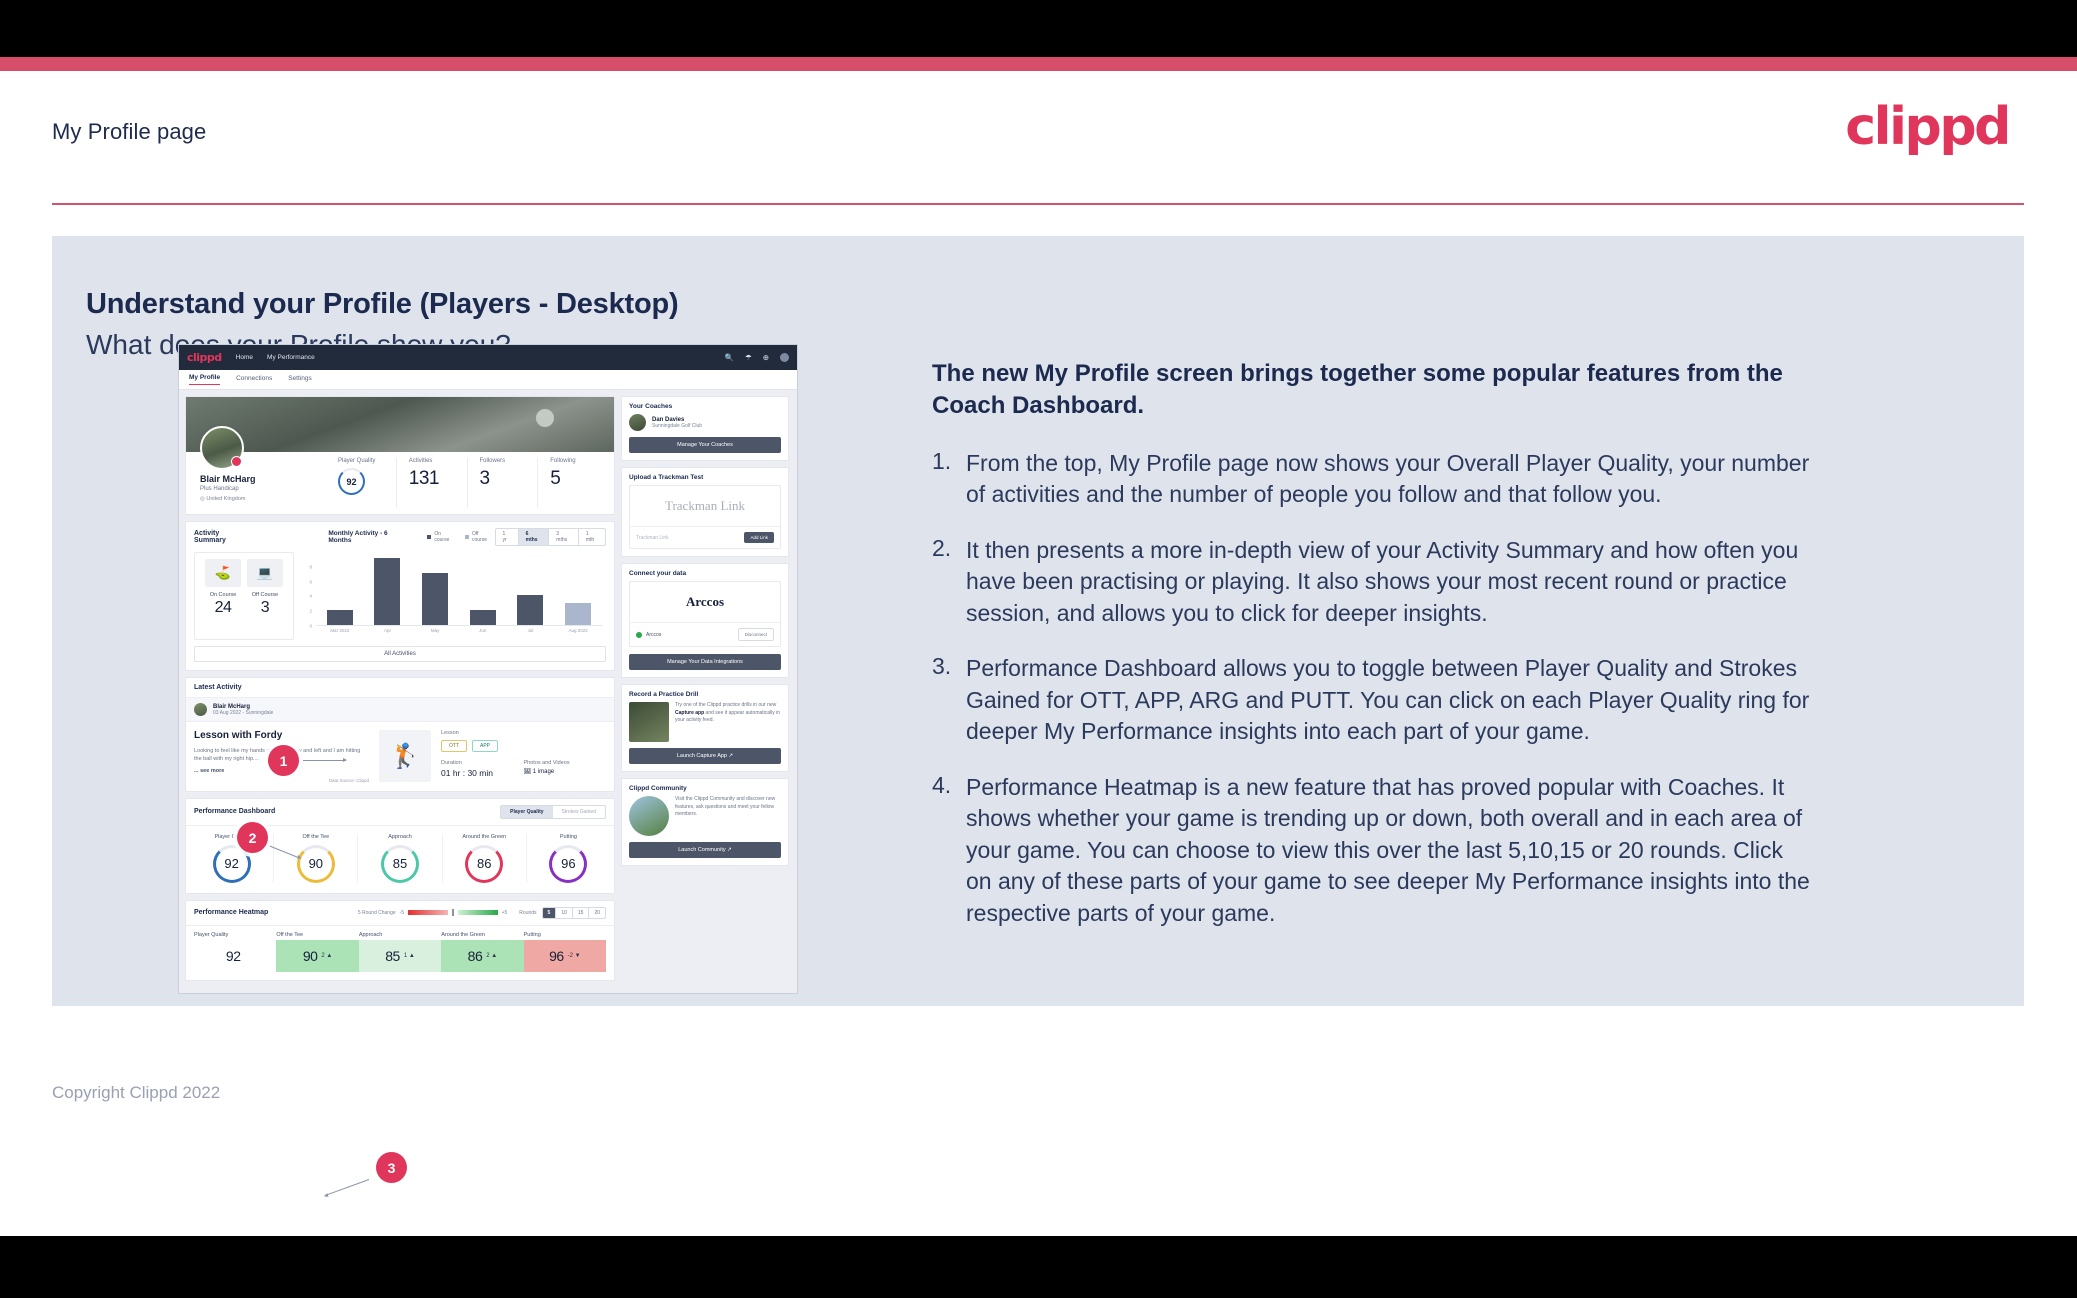 This screenshot has height=1298, width=2077. I want to click on edit-avatar-icon, so click(236, 461).